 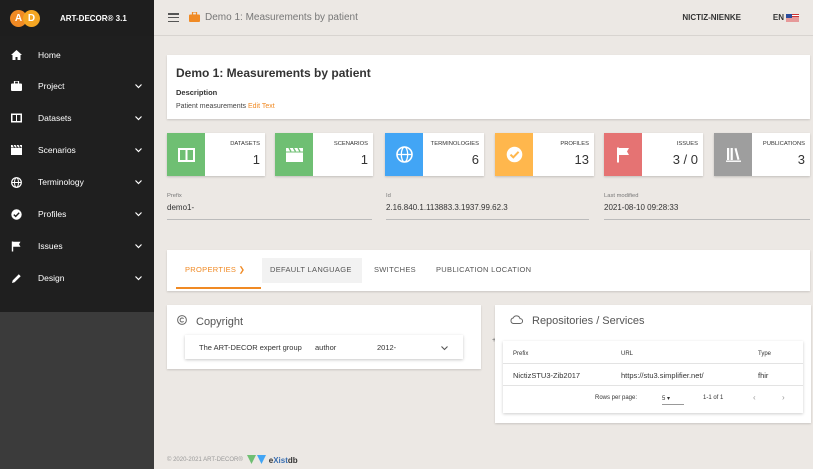 I want to click on tile-value: 6, so click(x=475, y=159).